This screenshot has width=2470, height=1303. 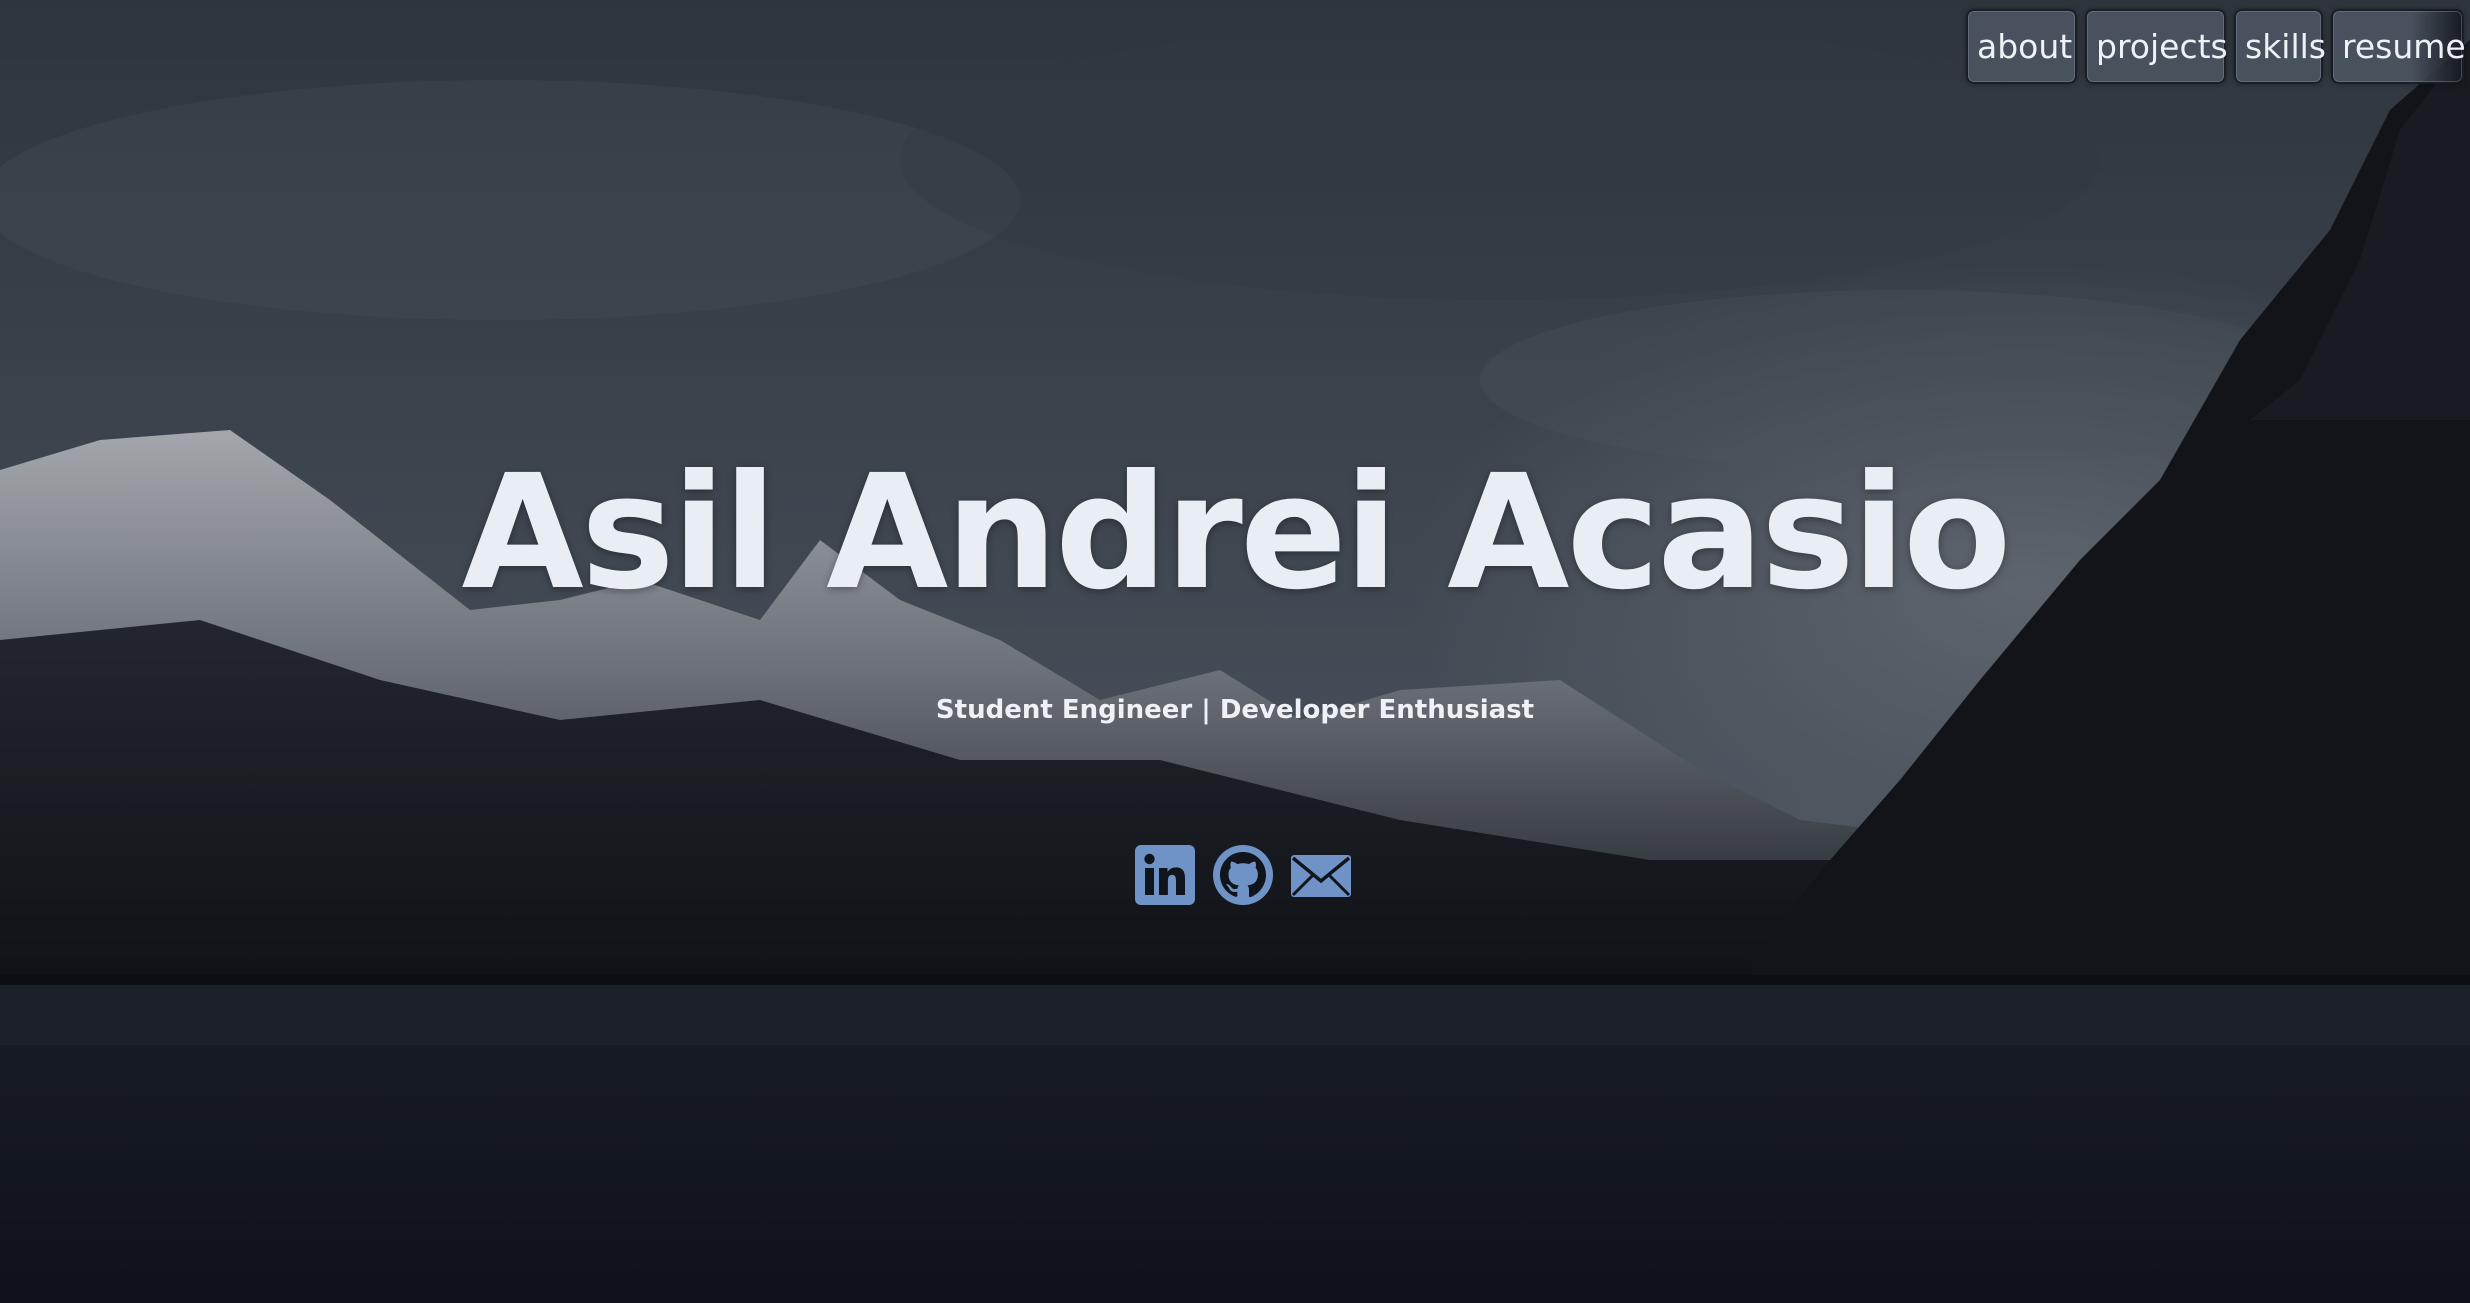 I want to click on top-nav: about projects skills resume, so click(x=2216, y=46).